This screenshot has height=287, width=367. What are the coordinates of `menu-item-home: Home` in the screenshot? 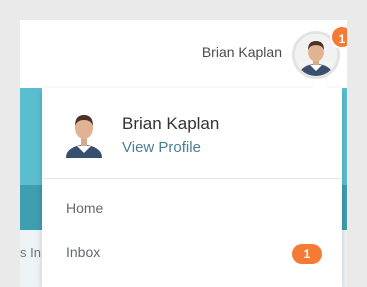 It's located at (192, 210).